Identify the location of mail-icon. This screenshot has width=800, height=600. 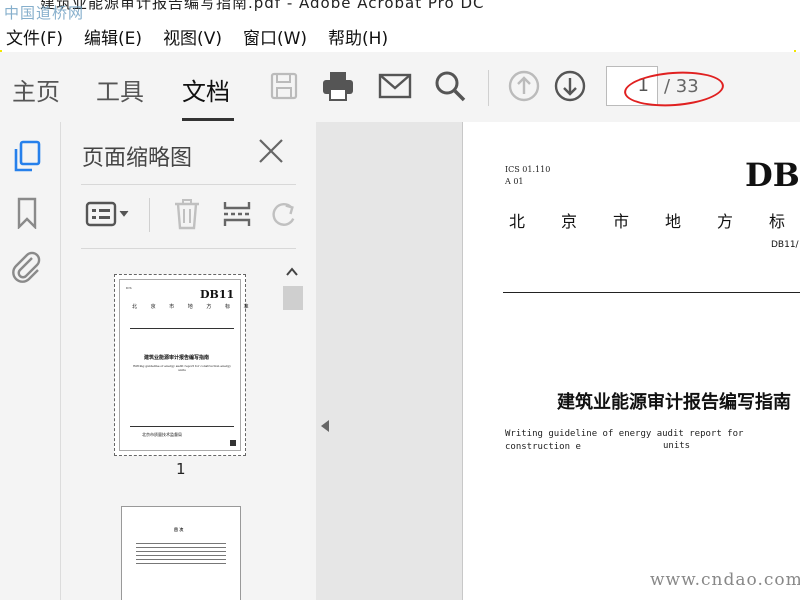
(395, 86).